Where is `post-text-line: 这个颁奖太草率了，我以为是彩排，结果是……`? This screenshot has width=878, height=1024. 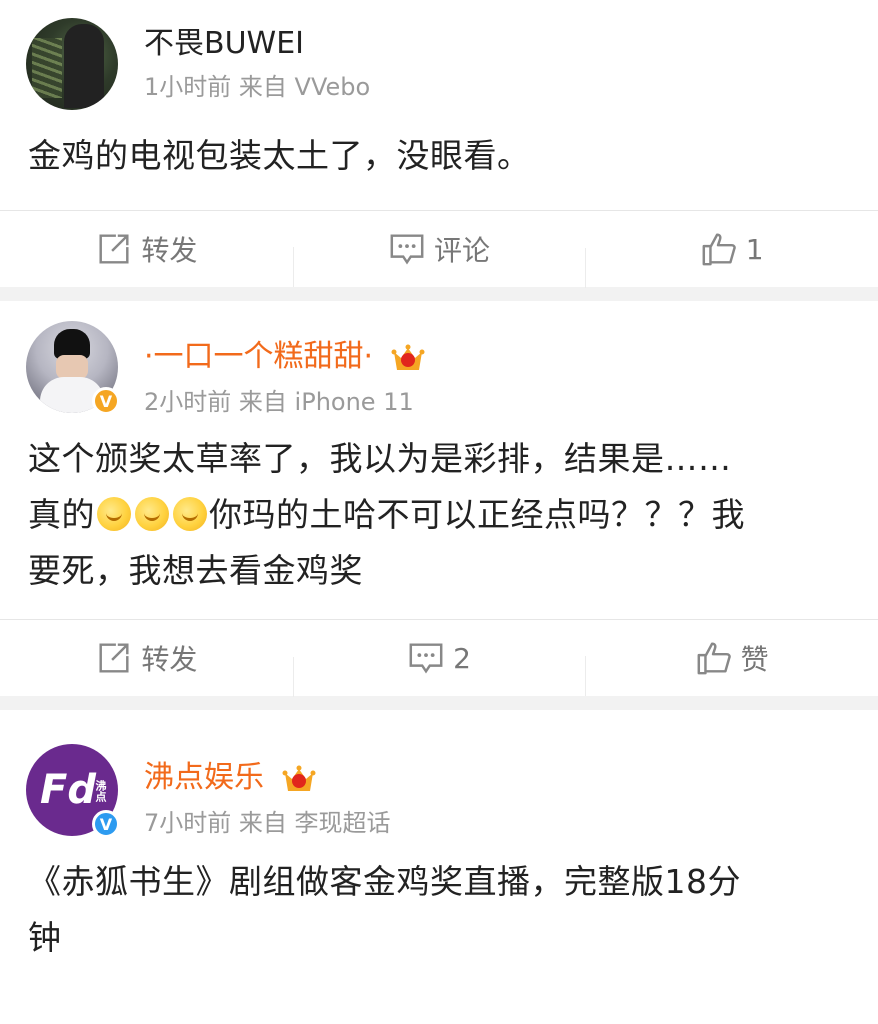 post-text-line: 这个颁奖太草率了，我以为是彩排，结果是…… is located at coordinates (380, 458).